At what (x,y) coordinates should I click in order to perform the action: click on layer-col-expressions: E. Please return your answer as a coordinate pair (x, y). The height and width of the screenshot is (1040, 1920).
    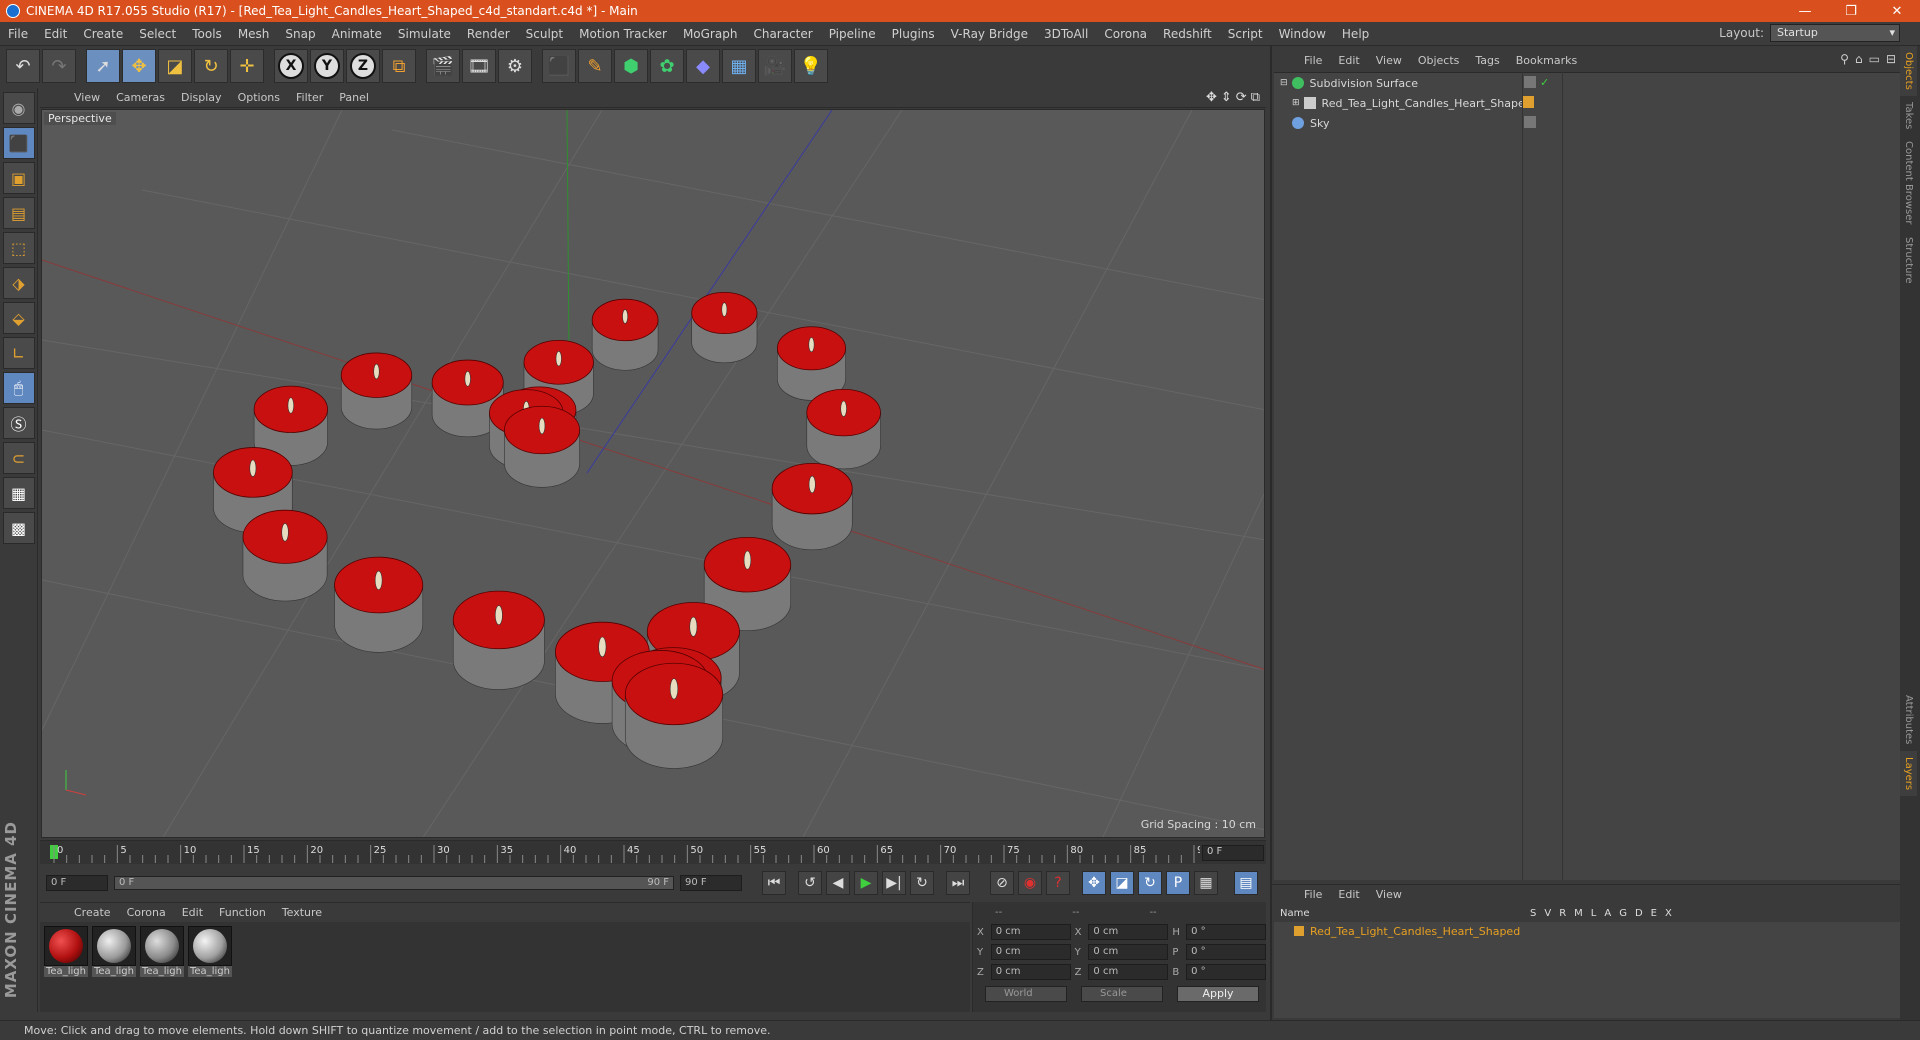
    Looking at the image, I should click on (1654, 913).